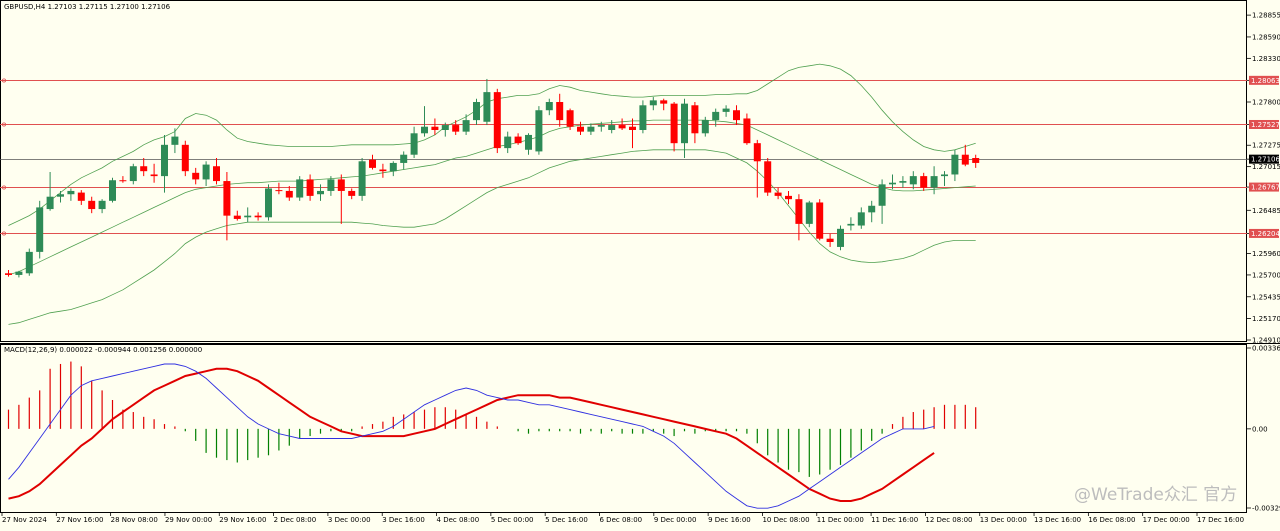 The height and width of the screenshot is (531, 1280). Describe the element at coordinates (1266, 275) in the screenshot. I see `price-tick-label: 1.25700` at that location.